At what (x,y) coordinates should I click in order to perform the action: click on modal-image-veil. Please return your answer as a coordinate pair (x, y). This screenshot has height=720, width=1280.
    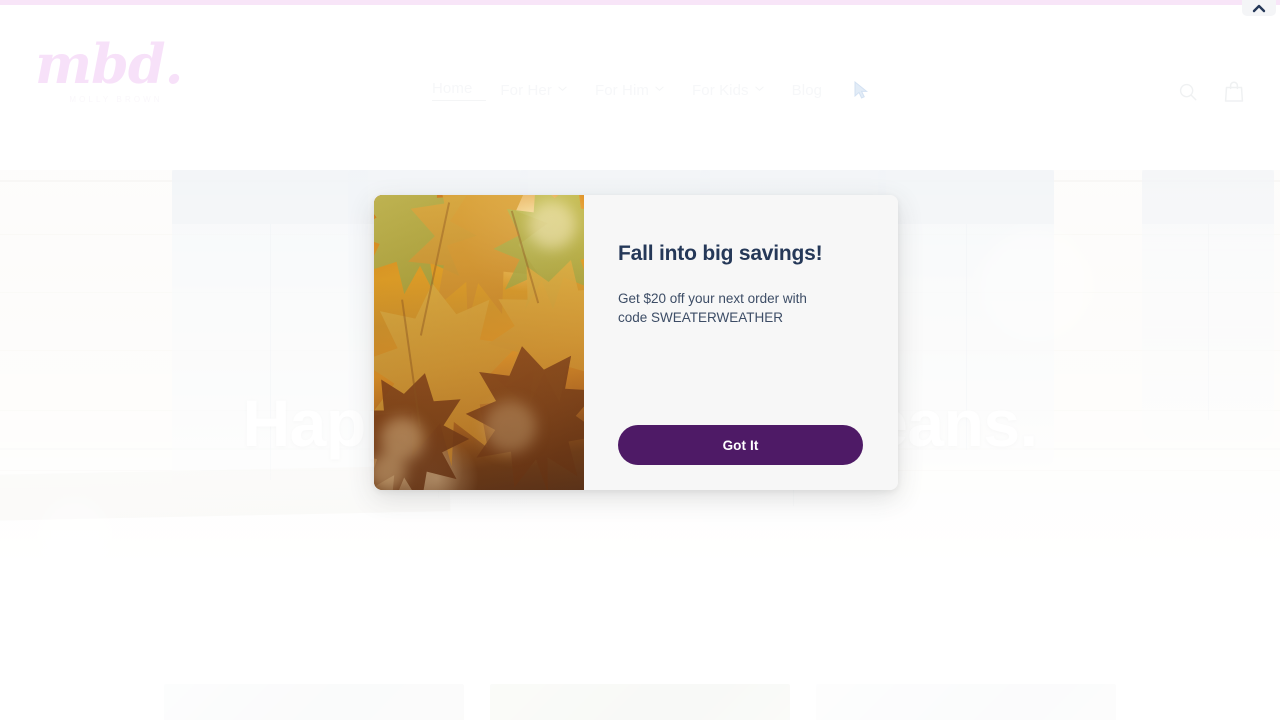
    Looking at the image, I should click on (479, 342).